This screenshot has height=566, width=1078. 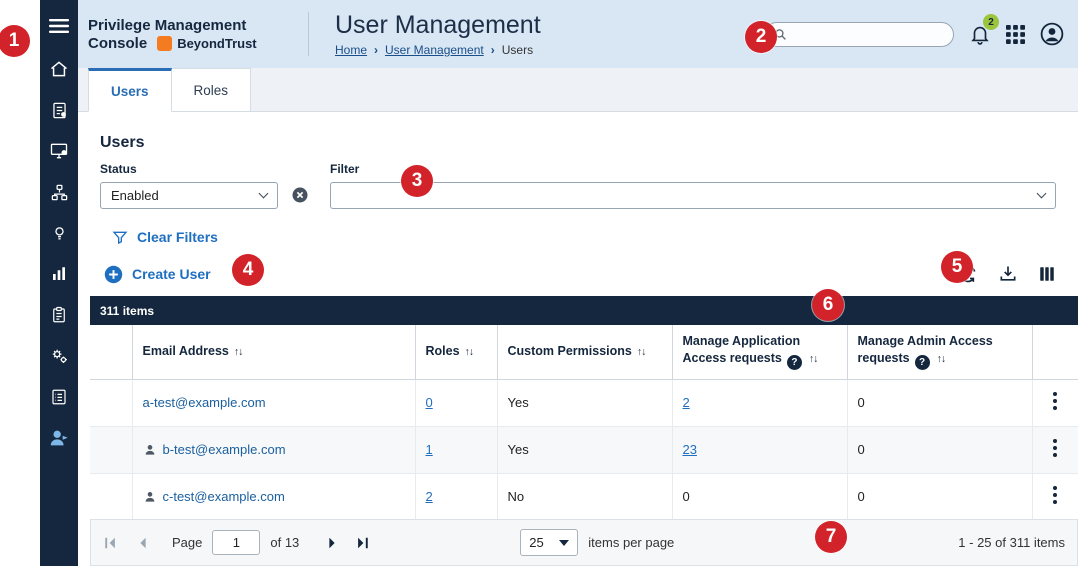 I want to click on computers-icon, so click(x=59, y=151).